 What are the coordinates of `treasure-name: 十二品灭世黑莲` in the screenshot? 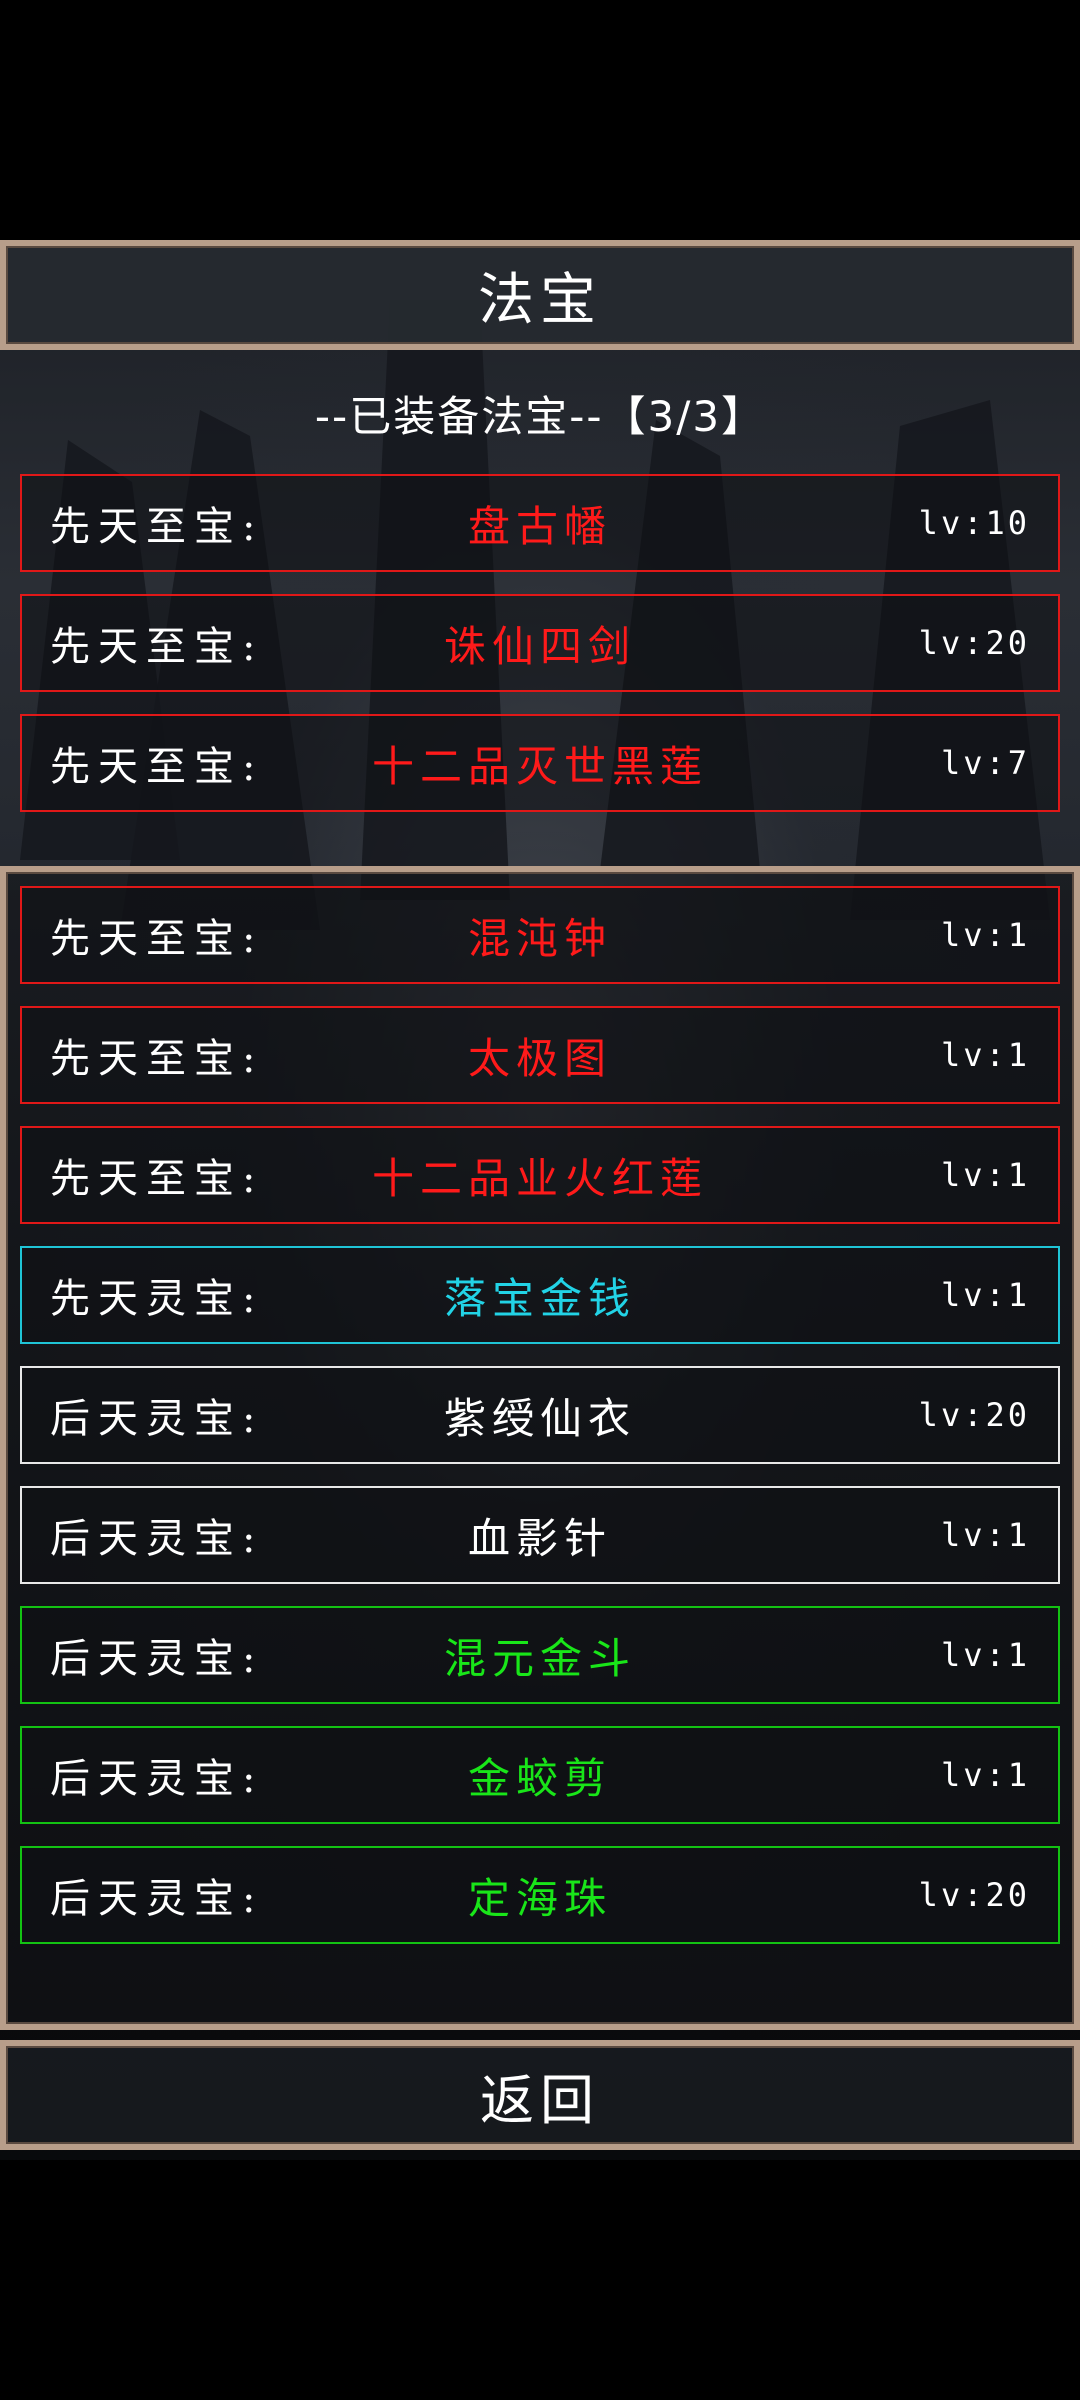 It's located at (539, 766).